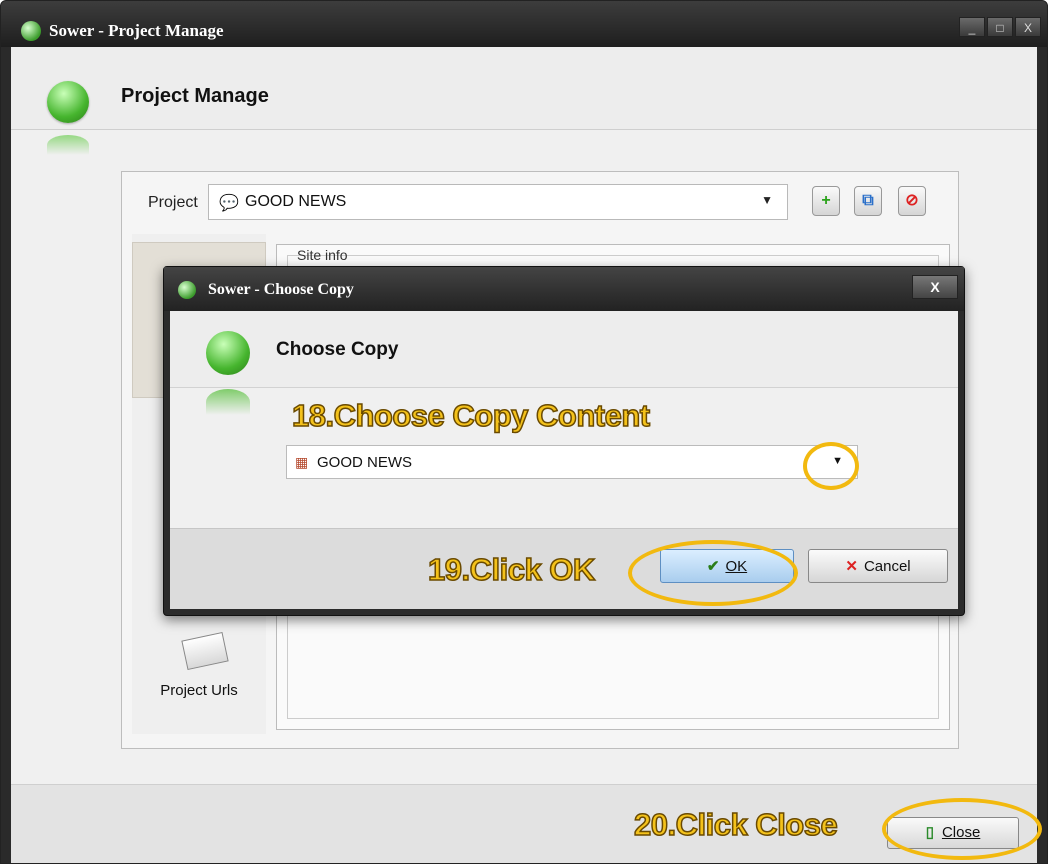 This screenshot has height=864, width=1048. What do you see at coordinates (195, 96) in the screenshot?
I see `page-title: Project Manage` at bounding box center [195, 96].